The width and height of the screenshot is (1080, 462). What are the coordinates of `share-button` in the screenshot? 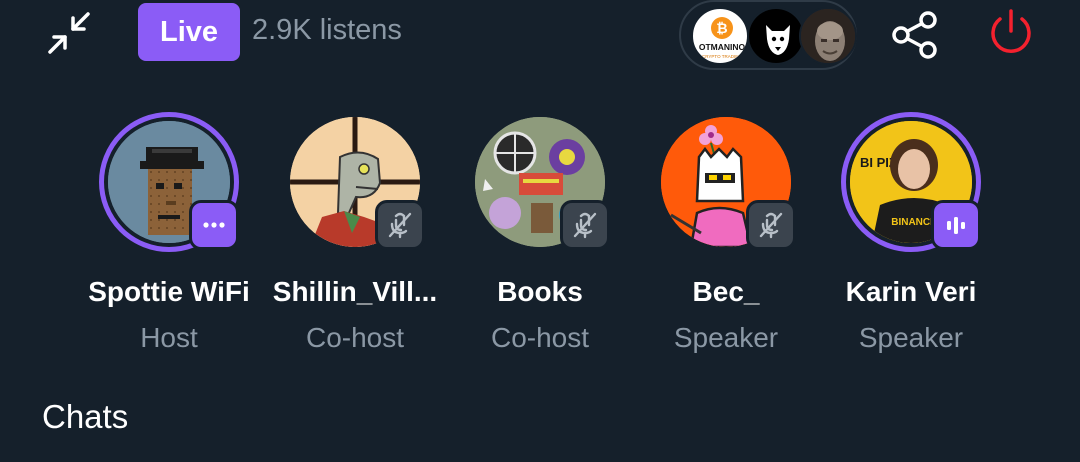 It's located at (915, 35).